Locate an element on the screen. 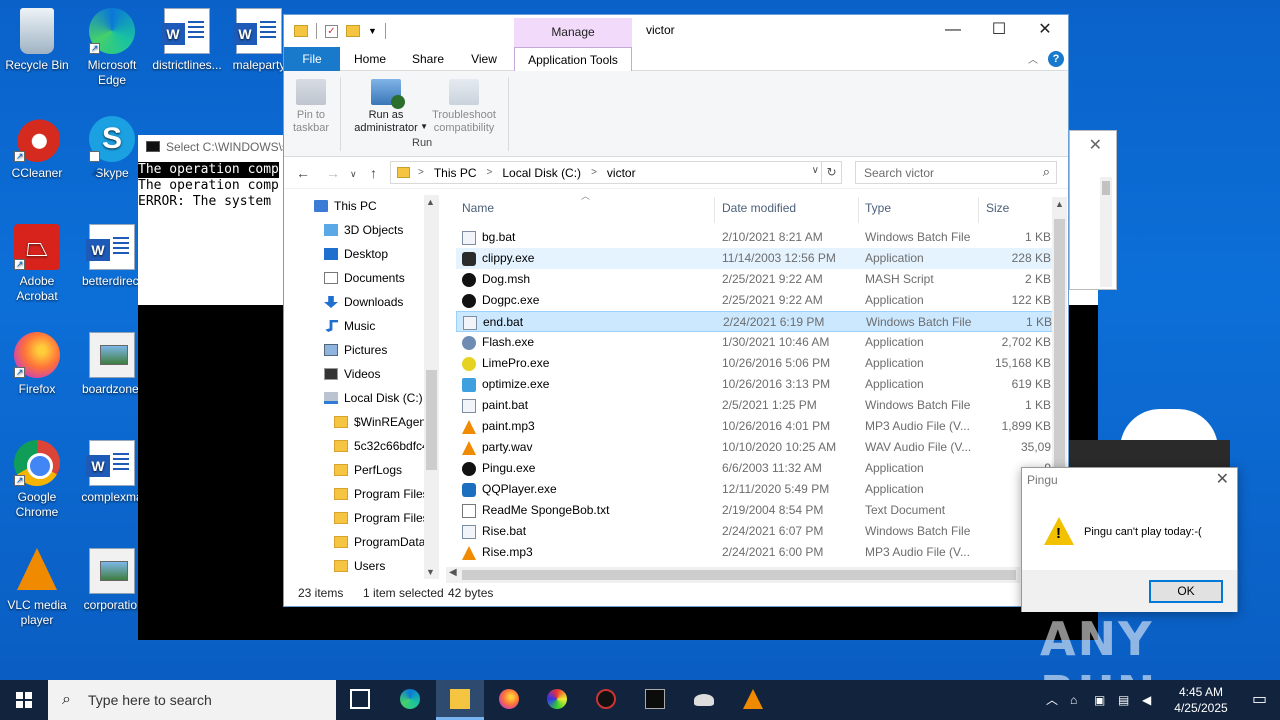 The height and width of the screenshot is (720, 1280). taskbar-file-explorer is located at coordinates (460, 700).